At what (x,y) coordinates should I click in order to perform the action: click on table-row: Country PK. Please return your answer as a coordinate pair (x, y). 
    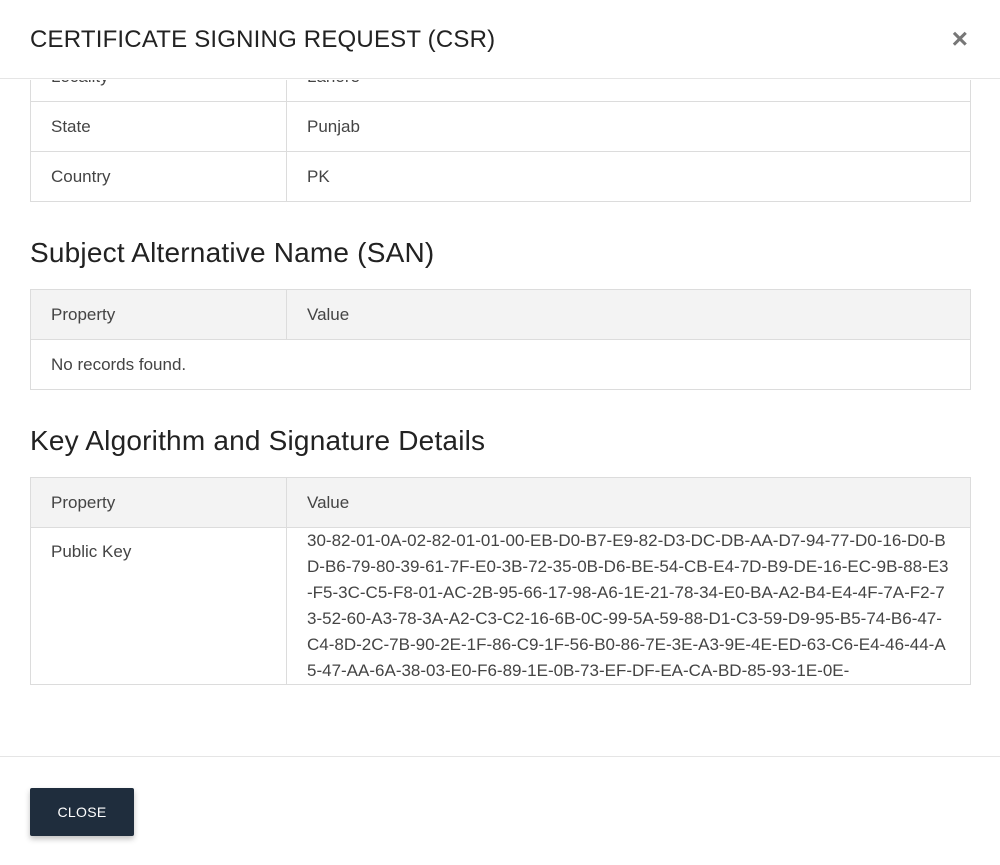
    Looking at the image, I should click on (500, 176).